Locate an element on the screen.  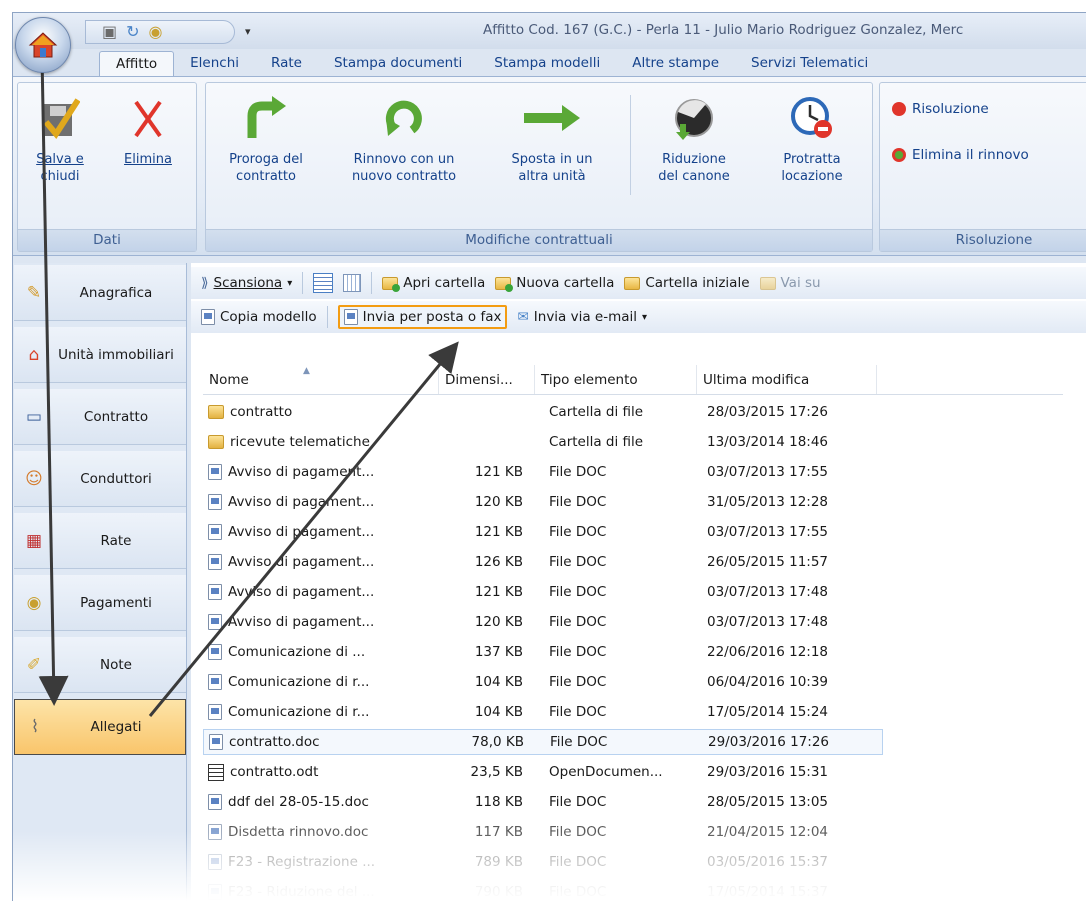
rinnovo-button: Rinnovo con un nuovo contratto is located at coordinates (404, 137).